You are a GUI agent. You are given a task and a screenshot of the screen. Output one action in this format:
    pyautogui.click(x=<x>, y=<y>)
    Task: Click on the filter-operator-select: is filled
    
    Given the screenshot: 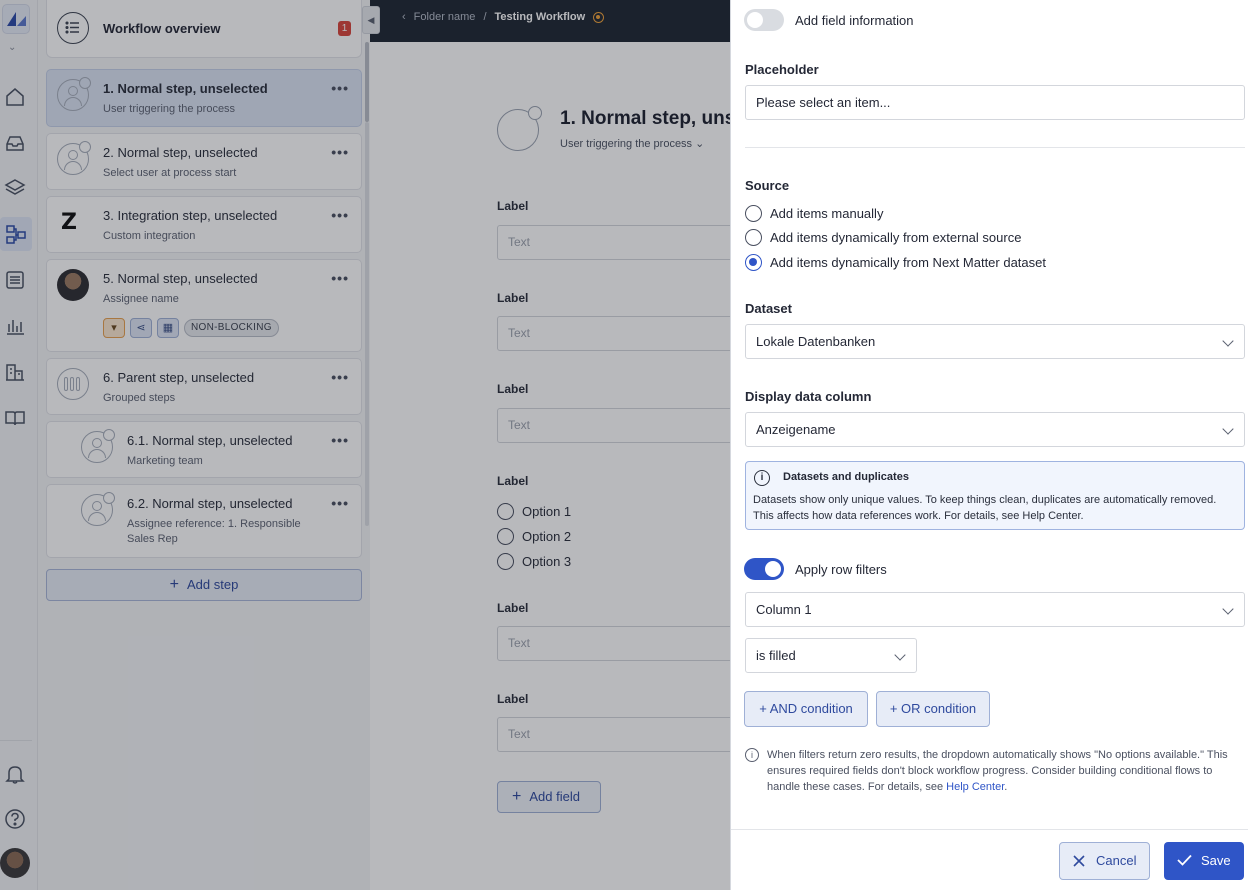 What is the action you would take?
    pyautogui.click(x=831, y=655)
    